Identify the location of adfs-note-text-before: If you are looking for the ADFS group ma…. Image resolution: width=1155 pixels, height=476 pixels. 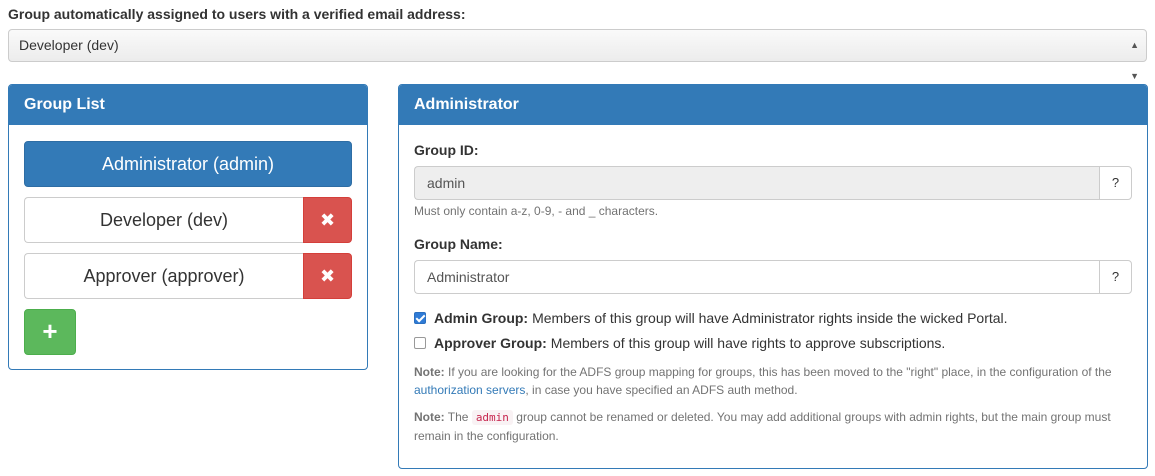
(778, 372).